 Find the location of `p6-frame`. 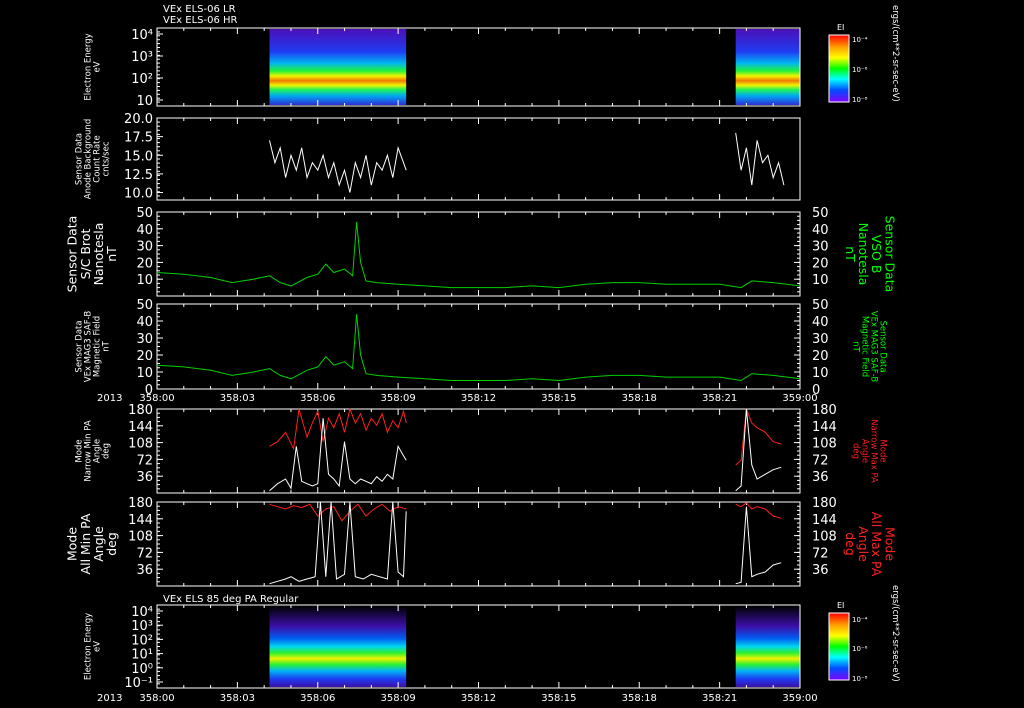

p6-frame is located at coordinates (478, 544).